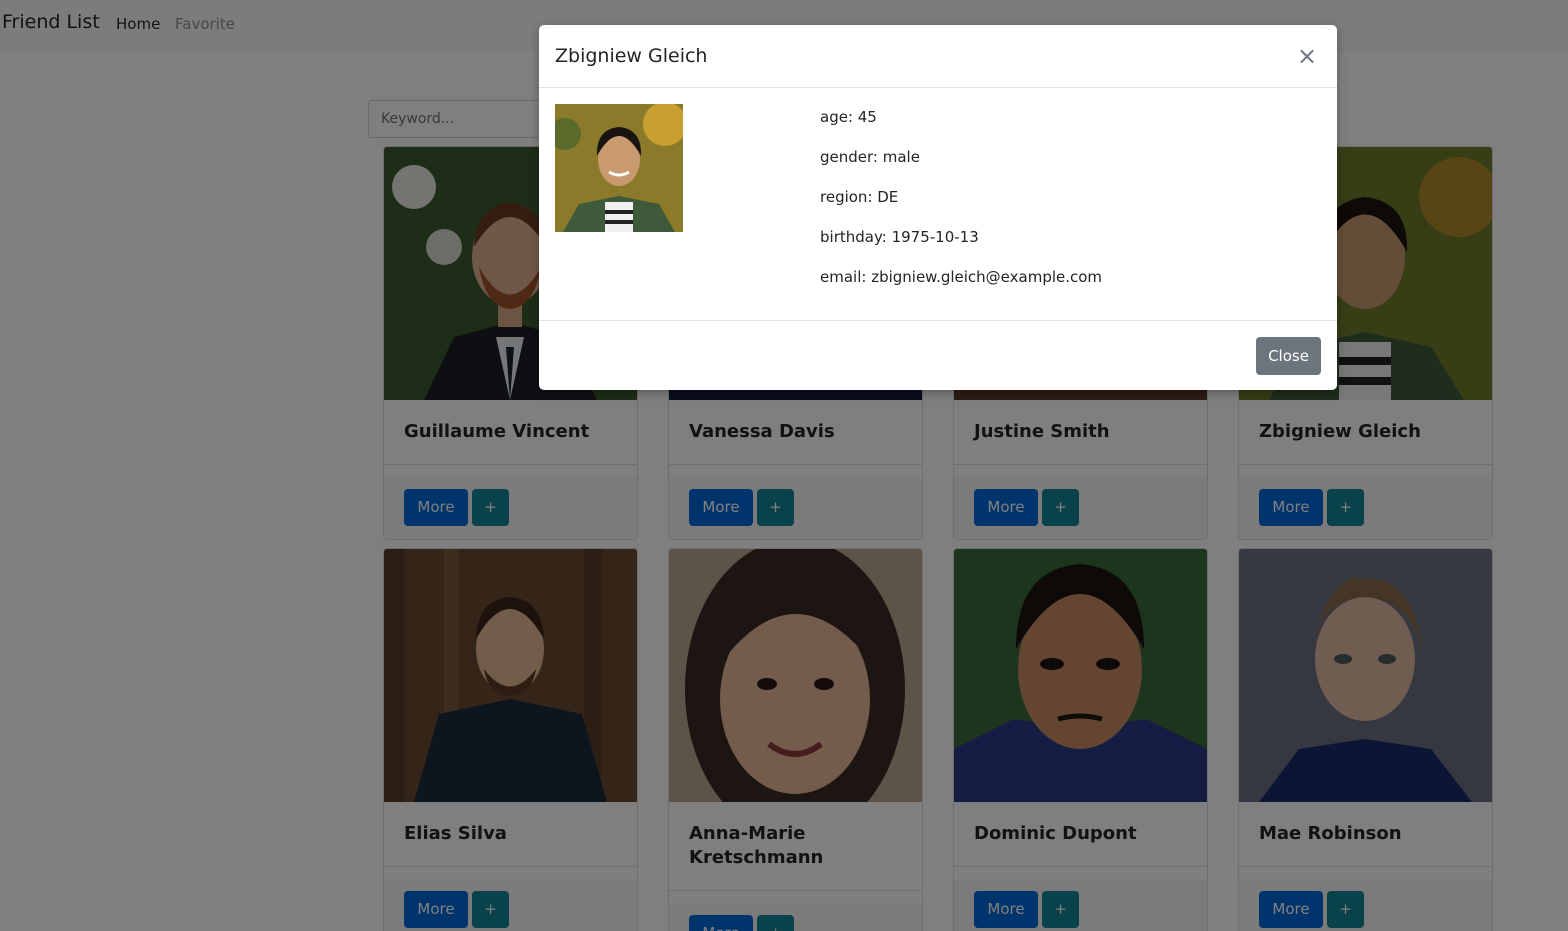 This screenshot has height=931, width=1568. I want to click on detail-region: region: DE, so click(859, 197).